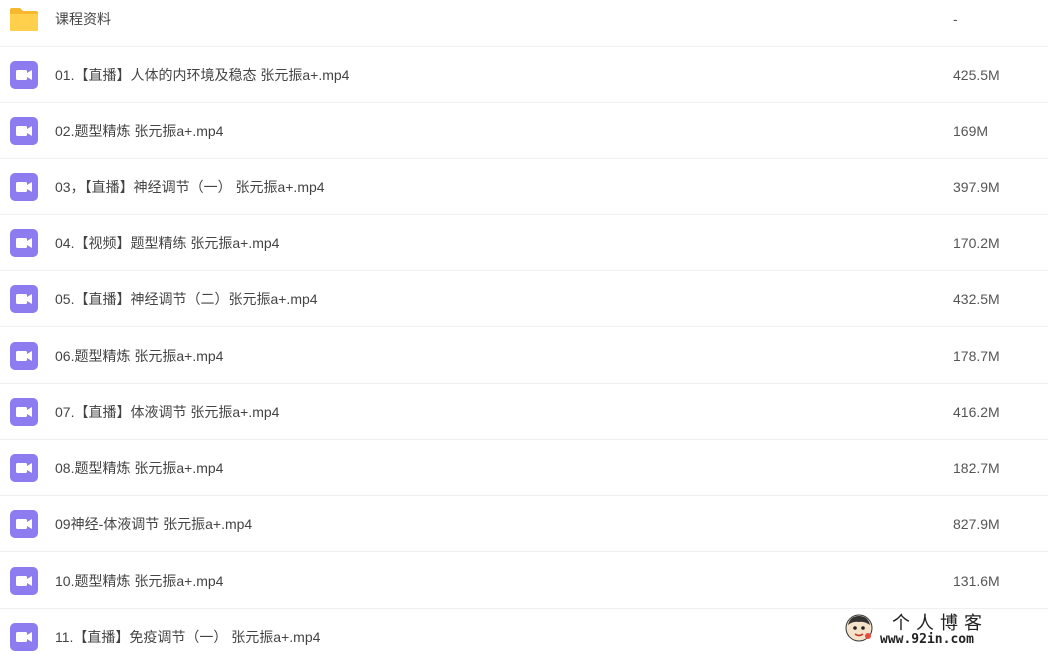 The width and height of the screenshot is (1048, 657). Describe the element at coordinates (976, 580) in the screenshot. I see `file-size: 131.6M` at that location.